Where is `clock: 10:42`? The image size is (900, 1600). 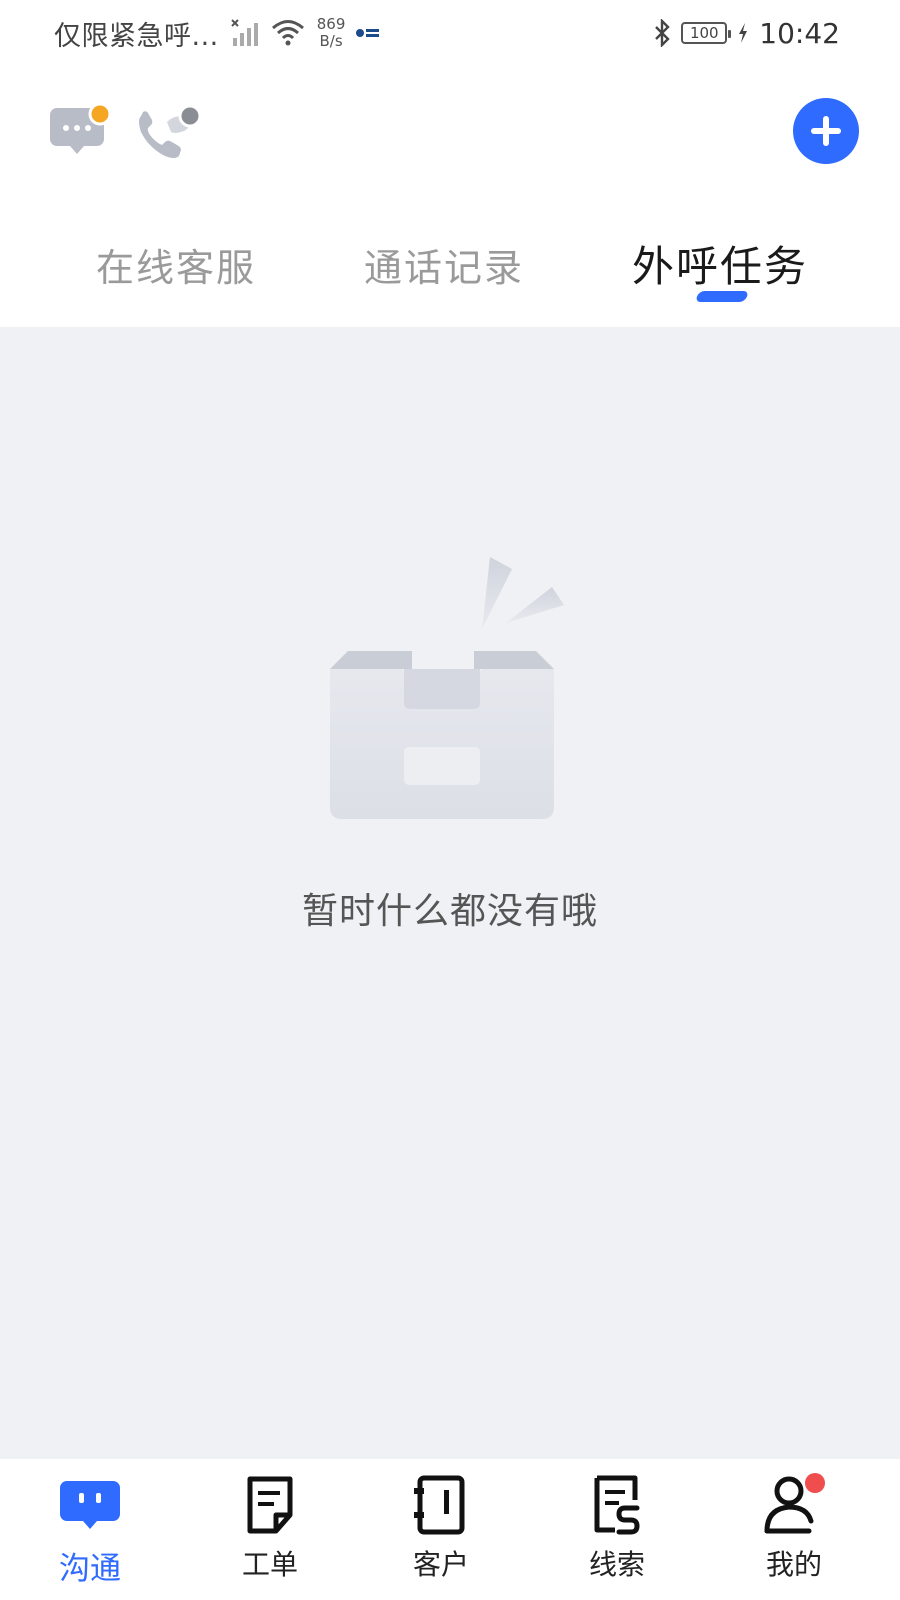
clock: 10:42 is located at coordinates (799, 33).